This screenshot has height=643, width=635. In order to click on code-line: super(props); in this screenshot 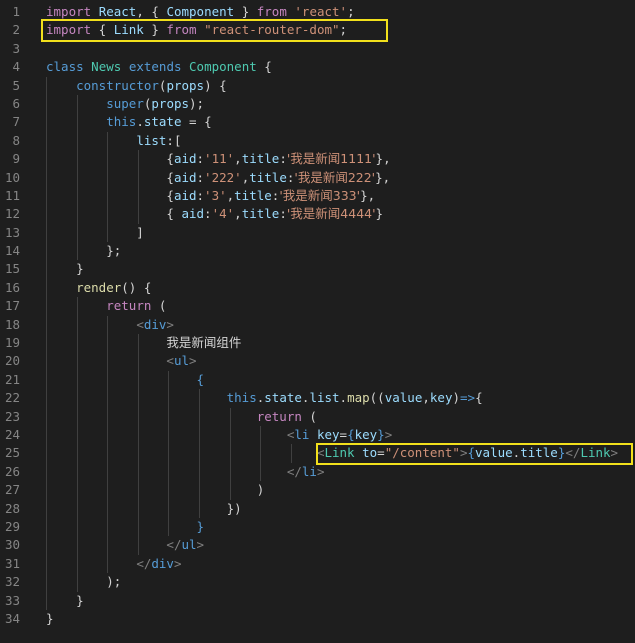, I will do `click(340, 104)`.